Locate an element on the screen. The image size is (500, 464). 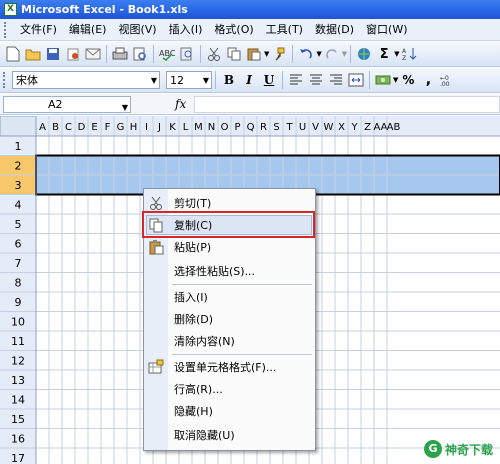
percent-style-button: % is located at coordinates (408, 80).